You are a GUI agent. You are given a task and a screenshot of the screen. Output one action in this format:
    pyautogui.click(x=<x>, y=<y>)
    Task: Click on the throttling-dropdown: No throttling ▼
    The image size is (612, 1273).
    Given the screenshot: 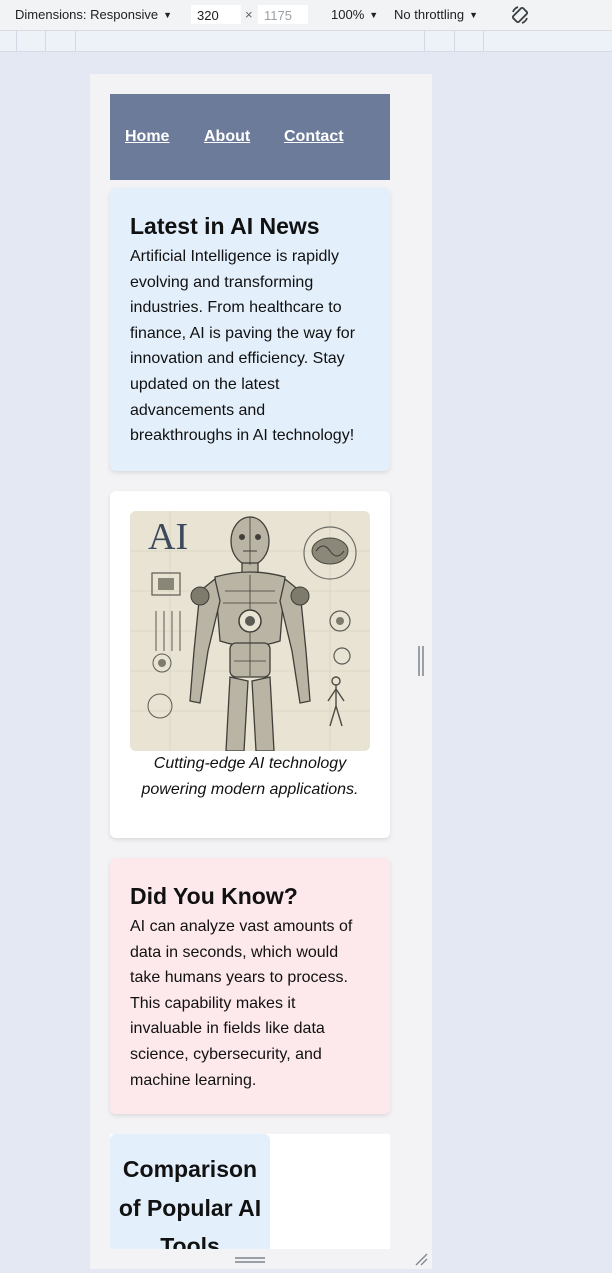 What is the action you would take?
    pyautogui.click(x=436, y=14)
    